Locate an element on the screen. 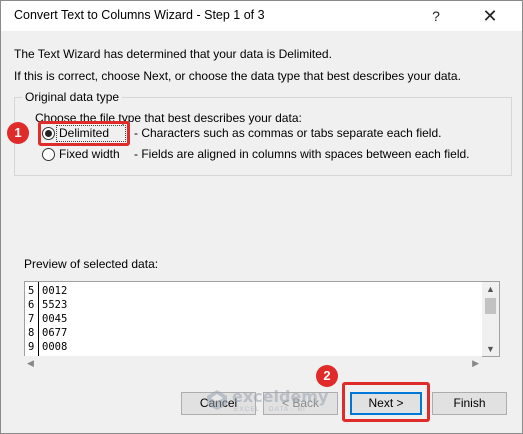 The image size is (523, 434). fixed-width-radio is located at coordinates (48, 154).